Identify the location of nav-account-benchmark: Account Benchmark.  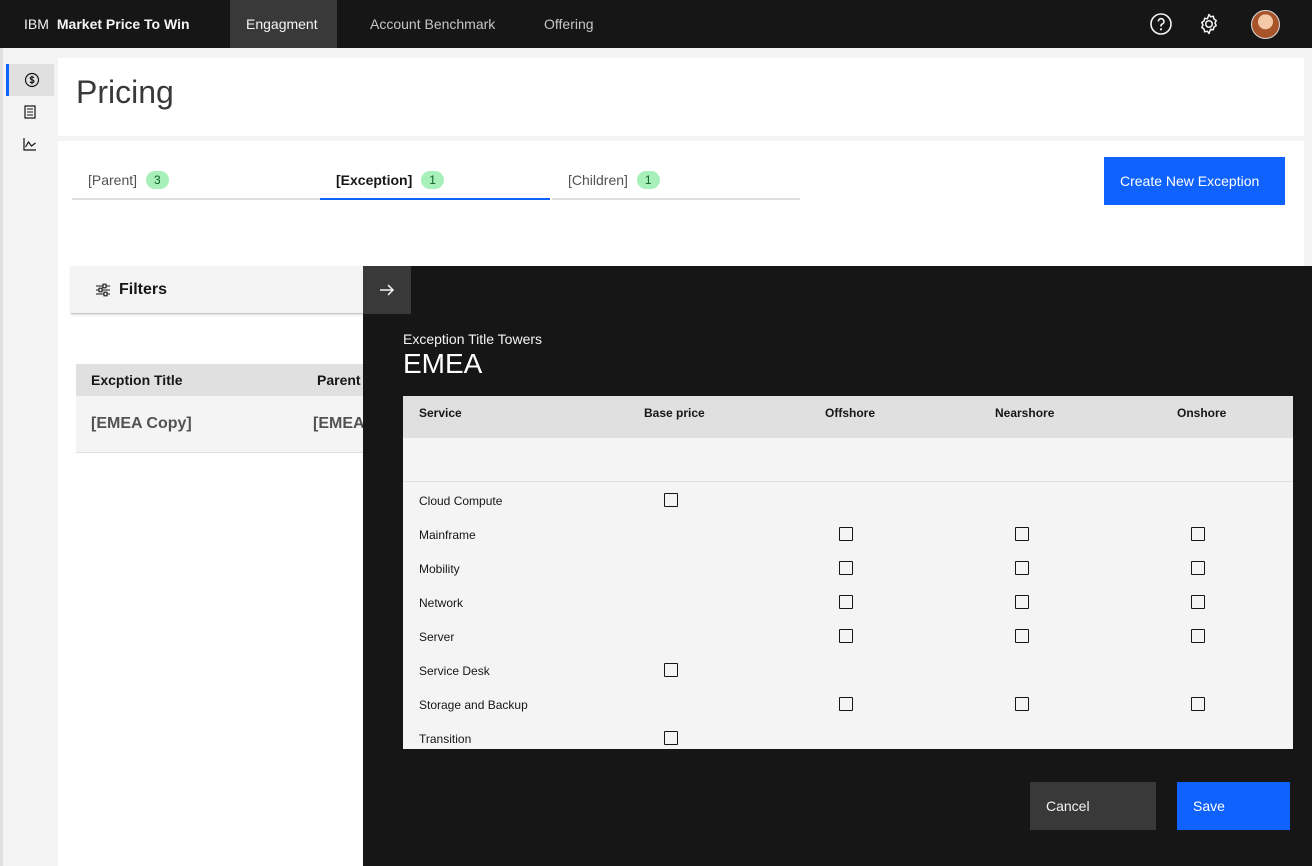
(432, 24).